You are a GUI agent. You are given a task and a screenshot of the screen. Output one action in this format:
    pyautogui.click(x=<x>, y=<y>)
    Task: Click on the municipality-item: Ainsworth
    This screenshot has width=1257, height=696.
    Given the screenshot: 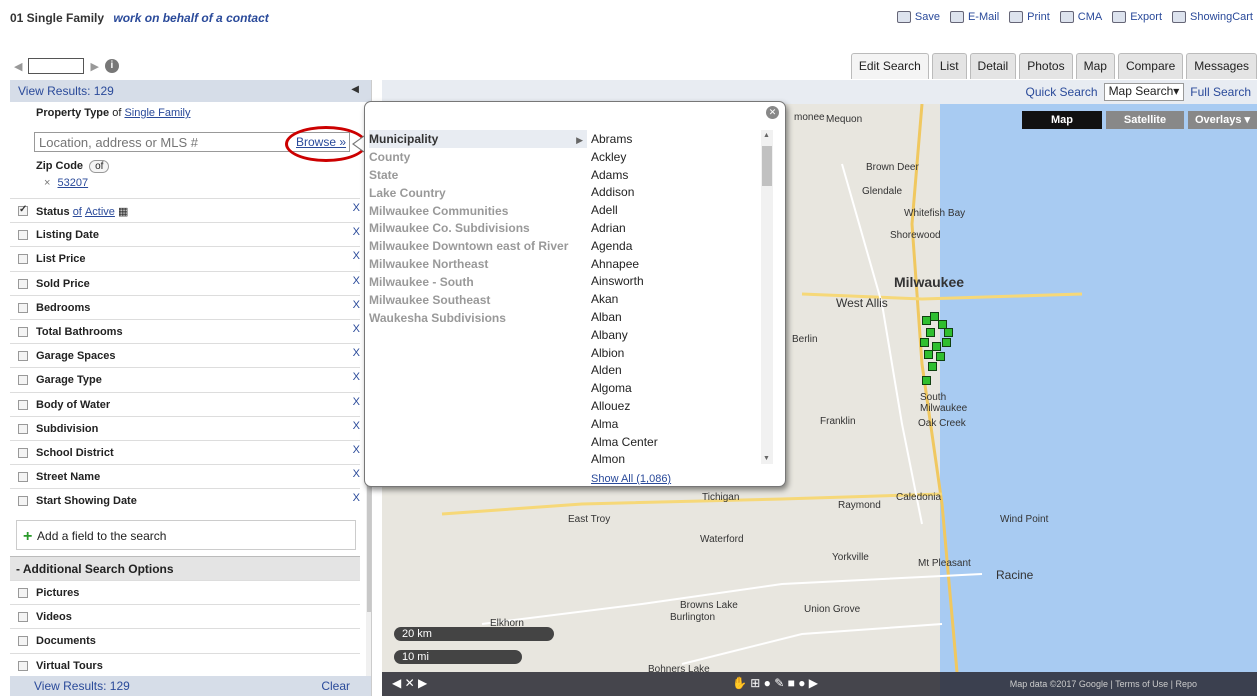 What is the action you would take?
    pyautogui.click(x=676, y=281)
    